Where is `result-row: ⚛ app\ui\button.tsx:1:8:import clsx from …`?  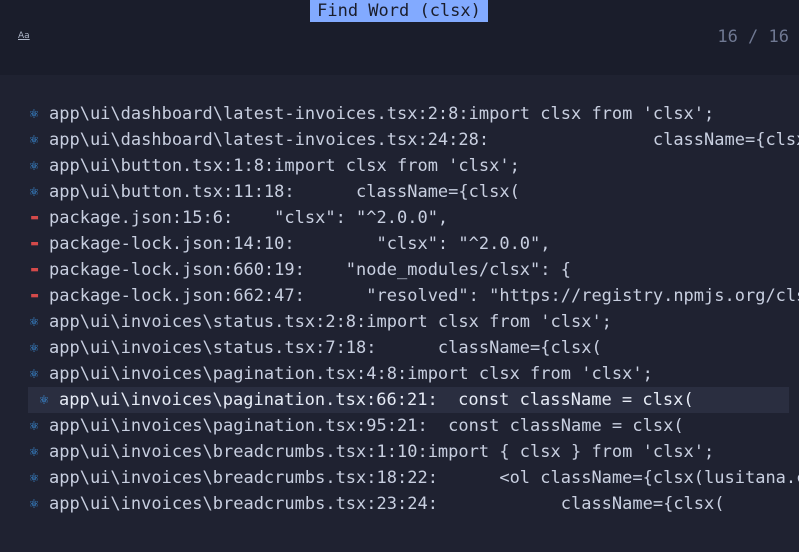
result-row: ⚛ app\ui\button.tsx:1:8:import clsx from … is located at coordinates (399, 166).